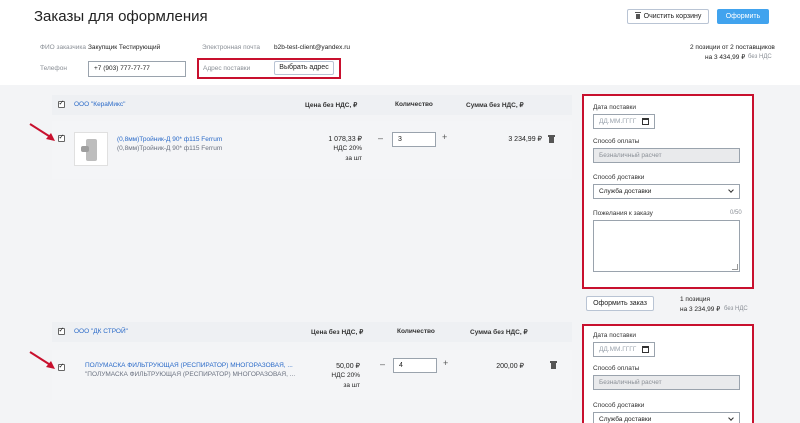 The height and width of the screenshot is (423, 800). Describe the element at coordinates (53, 68) in the screenshot. I see `phone-label: Телефон` at that location.